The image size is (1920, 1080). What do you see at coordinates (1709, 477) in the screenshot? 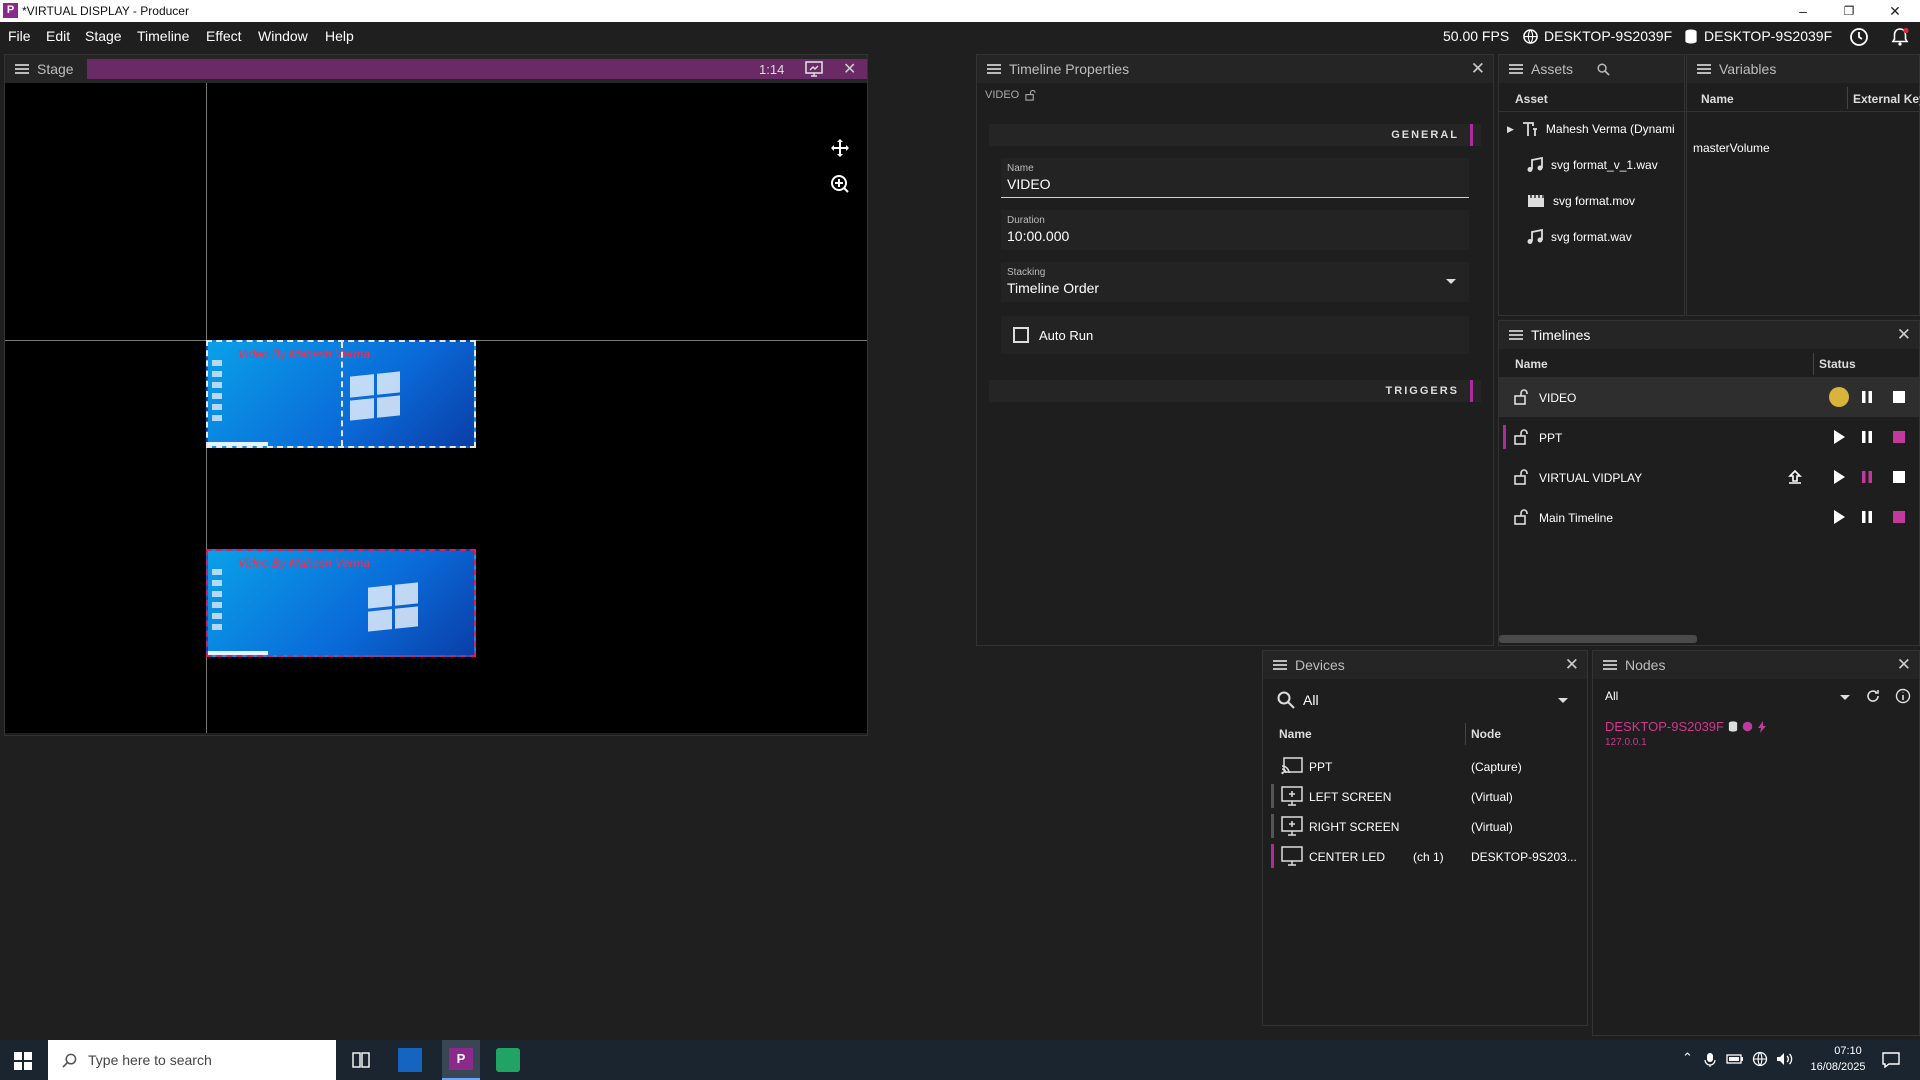
I see `timeline-row-virtual-vidplay: VIRTUAL VIDPLAY` at bounding box center [1709, 477].